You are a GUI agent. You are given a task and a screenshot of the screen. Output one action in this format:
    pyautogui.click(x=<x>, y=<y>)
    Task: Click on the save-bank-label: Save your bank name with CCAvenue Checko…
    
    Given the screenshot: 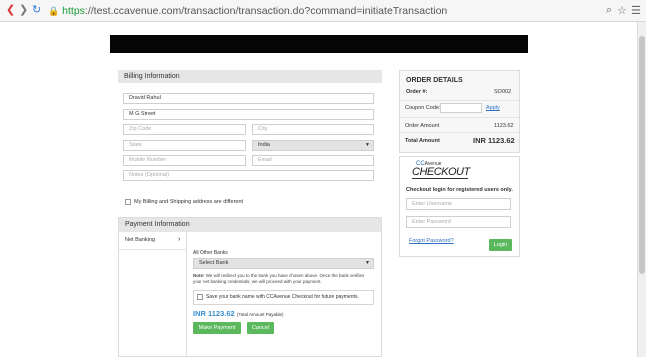 What is the action you would take?
    pyautogui.click(x=282, y=297)
    